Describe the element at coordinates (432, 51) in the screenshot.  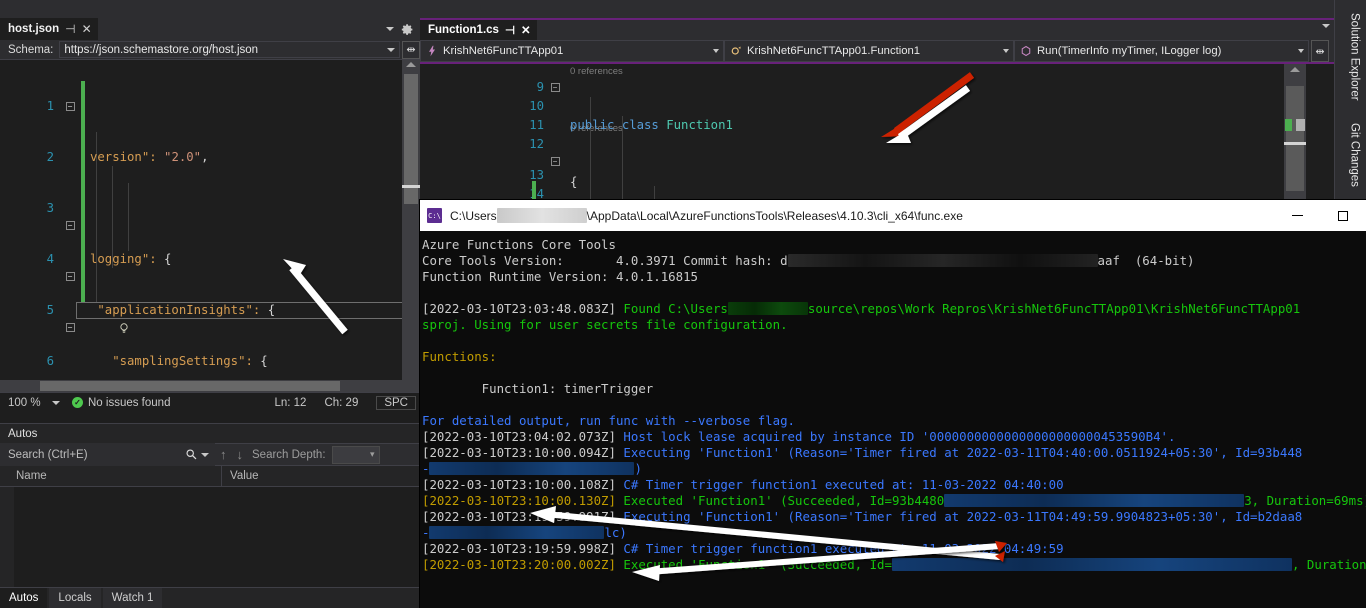
I see `project-icon` at that location.